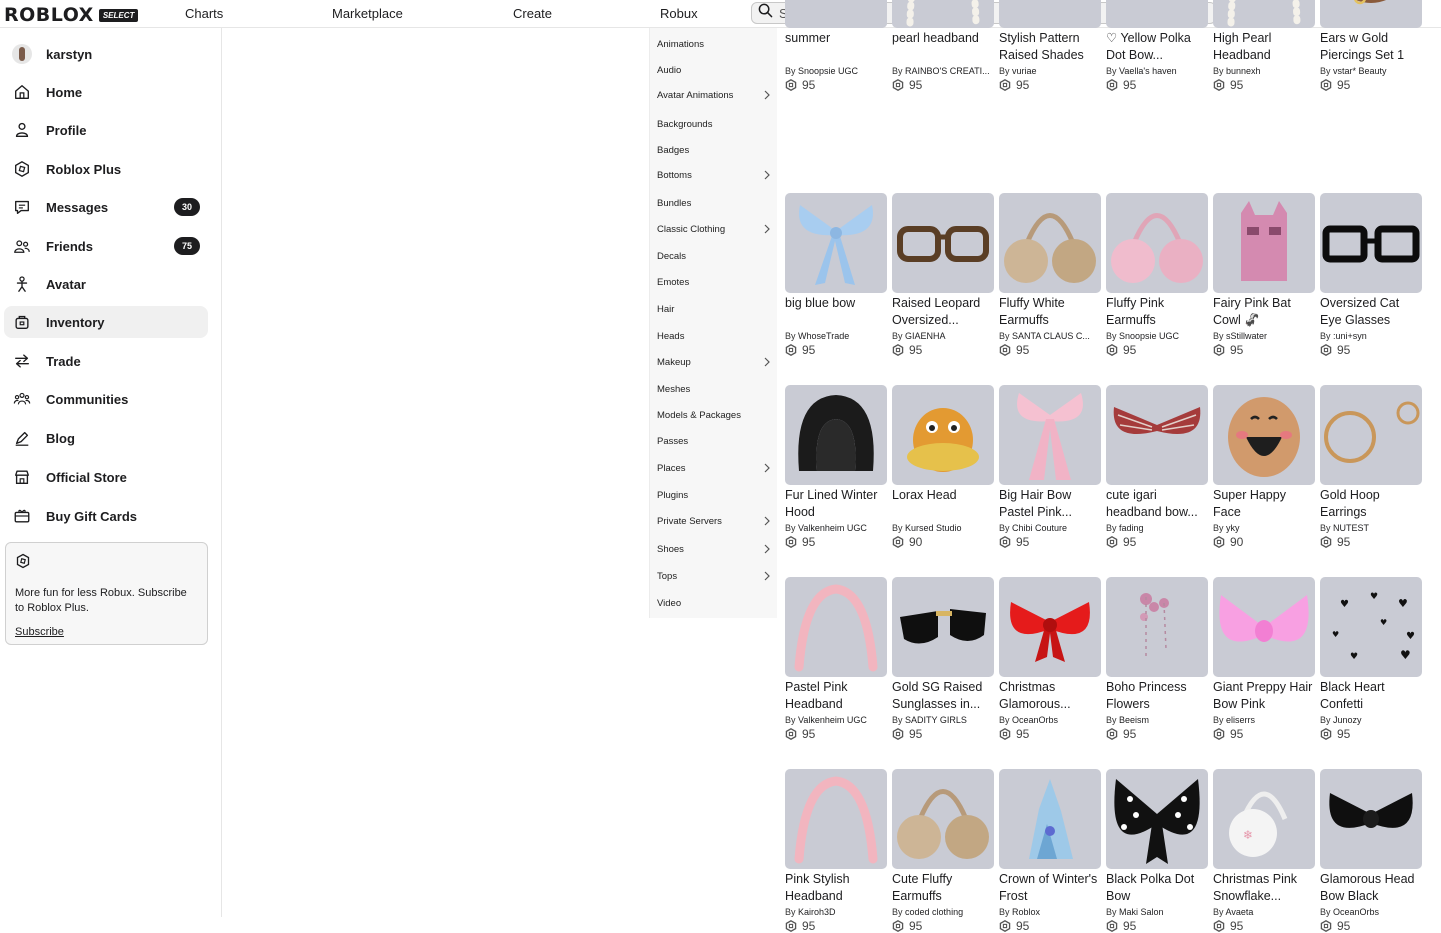 This screenshot has width=1441, height=933. Describe the element at coordinates (836, 47) in the screenshot. I see `item-name: summer` at that location.